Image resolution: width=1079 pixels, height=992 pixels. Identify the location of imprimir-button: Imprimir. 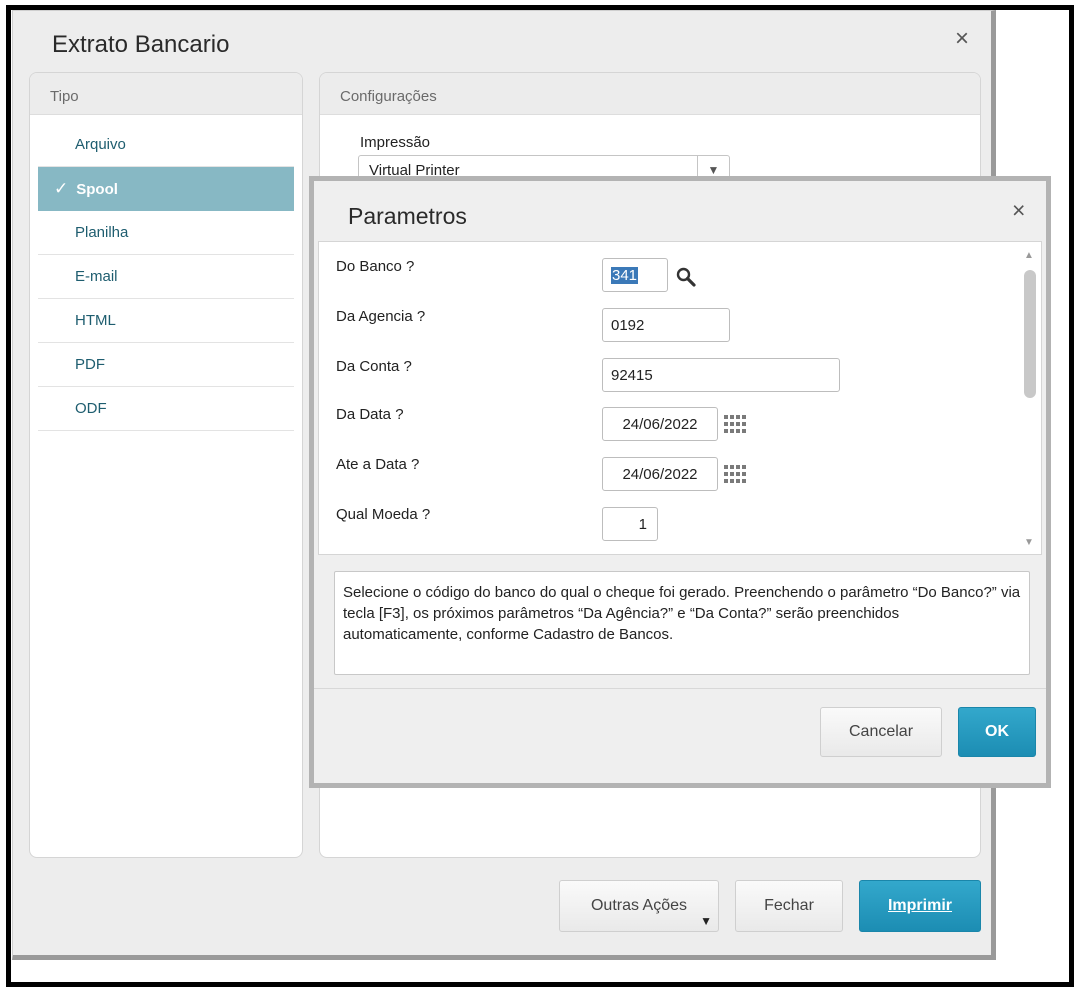
(920, 906).